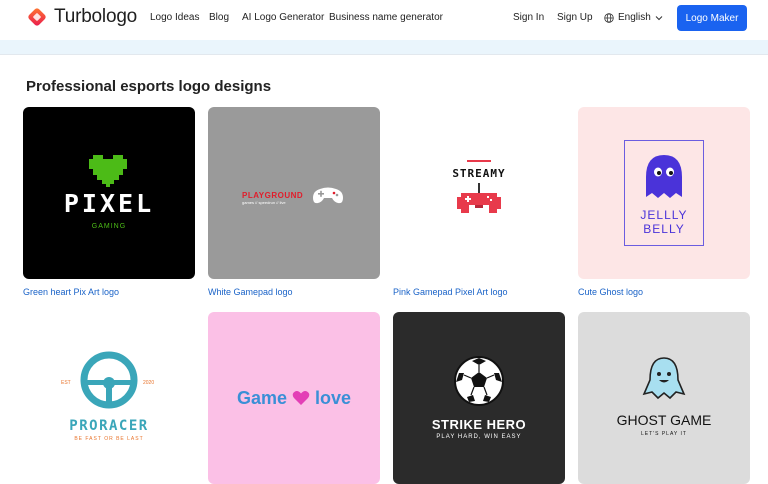 Image resolution: width=768 pixels, height=484 pixels. I want to click on strike-hero-title: STRIKE HERO, so click(479, 424).